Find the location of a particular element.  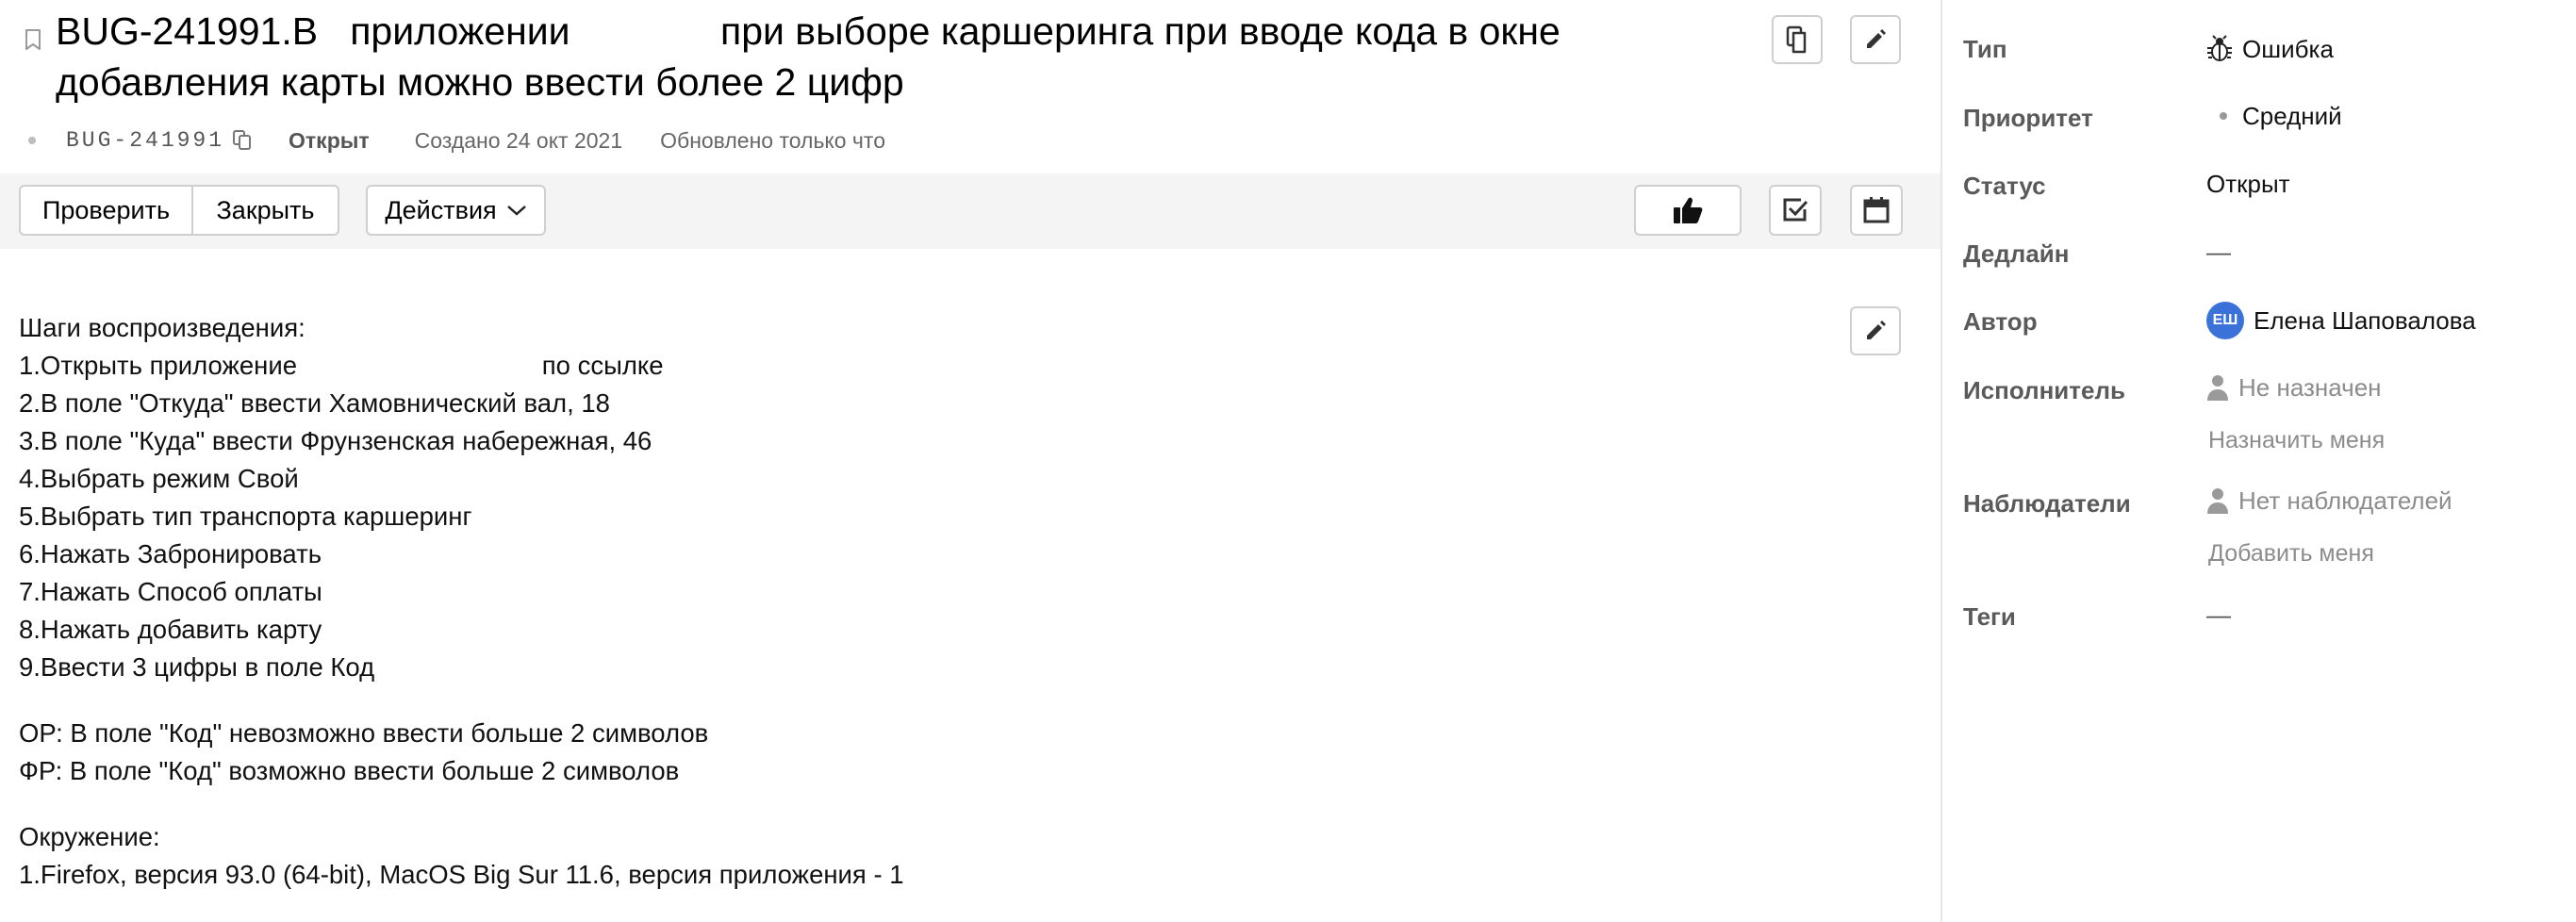

priority-label: Приоритет is located at coordinates (2028, 118).